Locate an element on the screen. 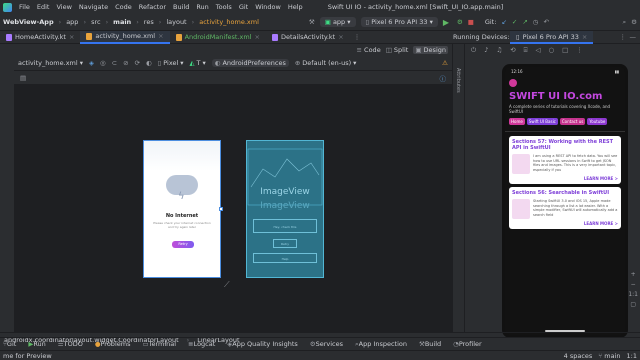 This screenshot has width=640, height=360. git-commit-icon: ✓ is located at coordinates (514, 22).